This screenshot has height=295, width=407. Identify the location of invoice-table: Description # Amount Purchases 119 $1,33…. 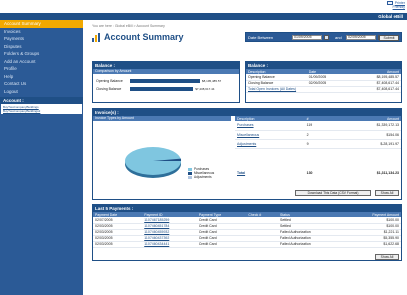
(318, 146).